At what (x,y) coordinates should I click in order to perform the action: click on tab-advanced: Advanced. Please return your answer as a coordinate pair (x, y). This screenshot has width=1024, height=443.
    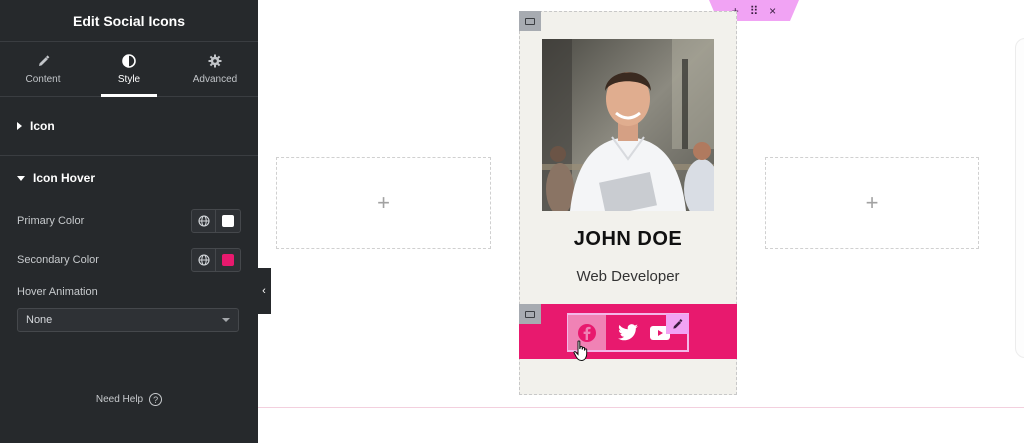
    Looking at the image, I should click on (215, 69).